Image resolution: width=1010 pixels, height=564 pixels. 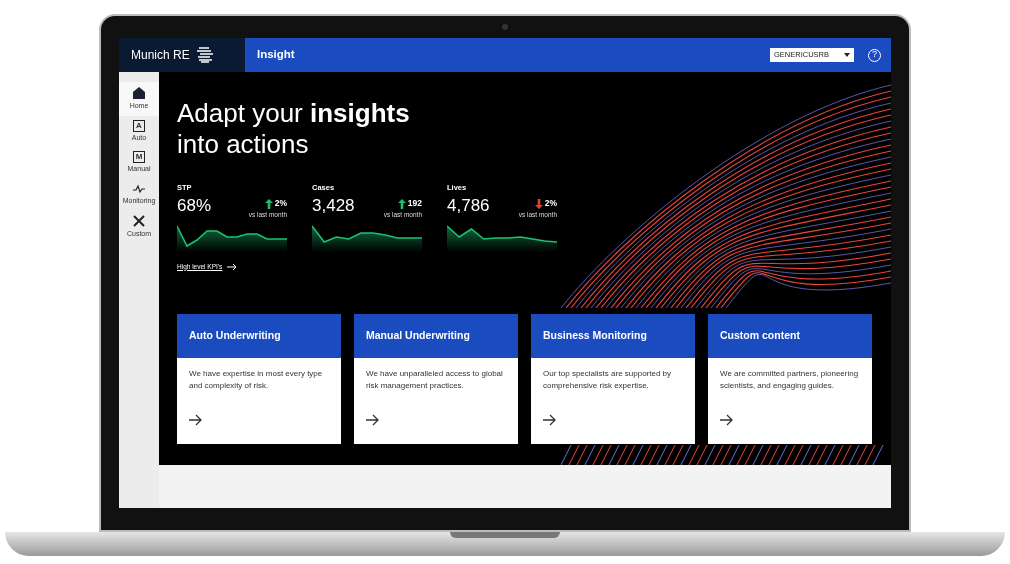 I want to click on feature-card: Custom content We are committed partners, pioneering scientists, and engaging guides., so click(x=790, y=378).